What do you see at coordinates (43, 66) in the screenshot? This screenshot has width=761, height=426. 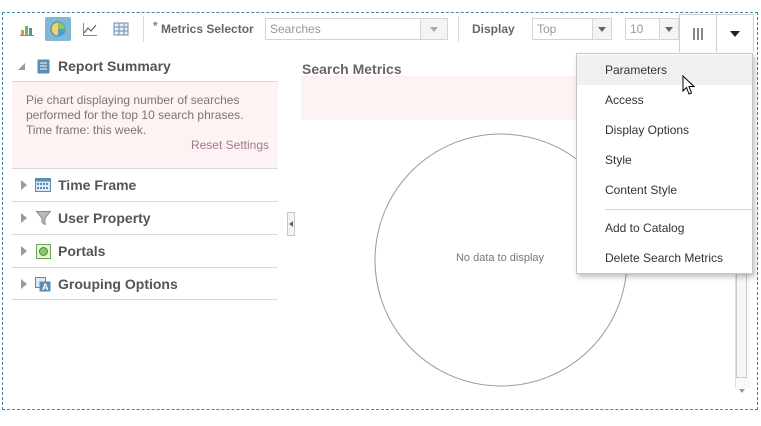 I see `document-icon` at bounding box center [43, 66].